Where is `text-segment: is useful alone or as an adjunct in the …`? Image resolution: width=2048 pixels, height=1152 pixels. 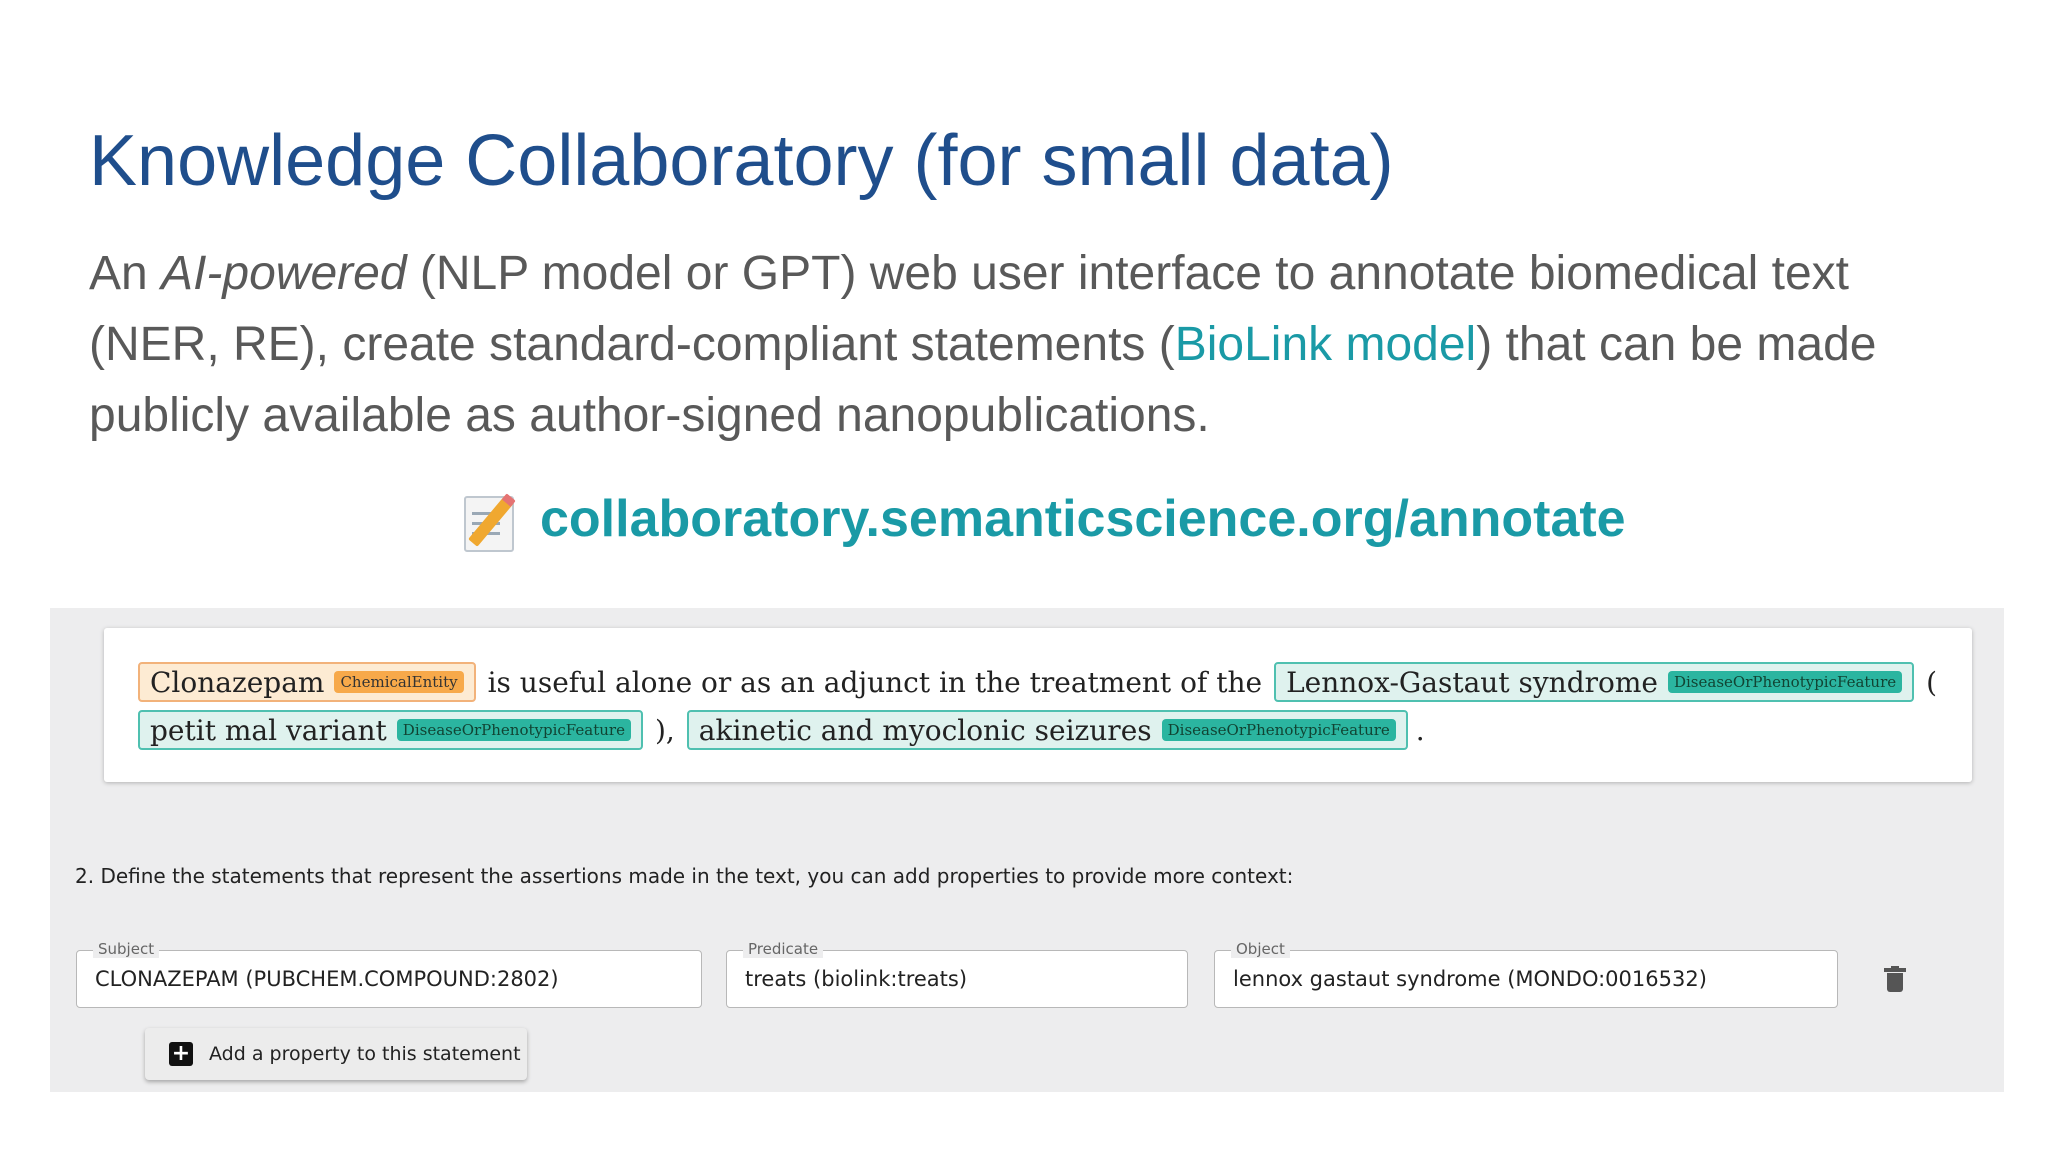 text-segment: is useful alone or as an adjunct in the … is located at coordinates (875, 682).